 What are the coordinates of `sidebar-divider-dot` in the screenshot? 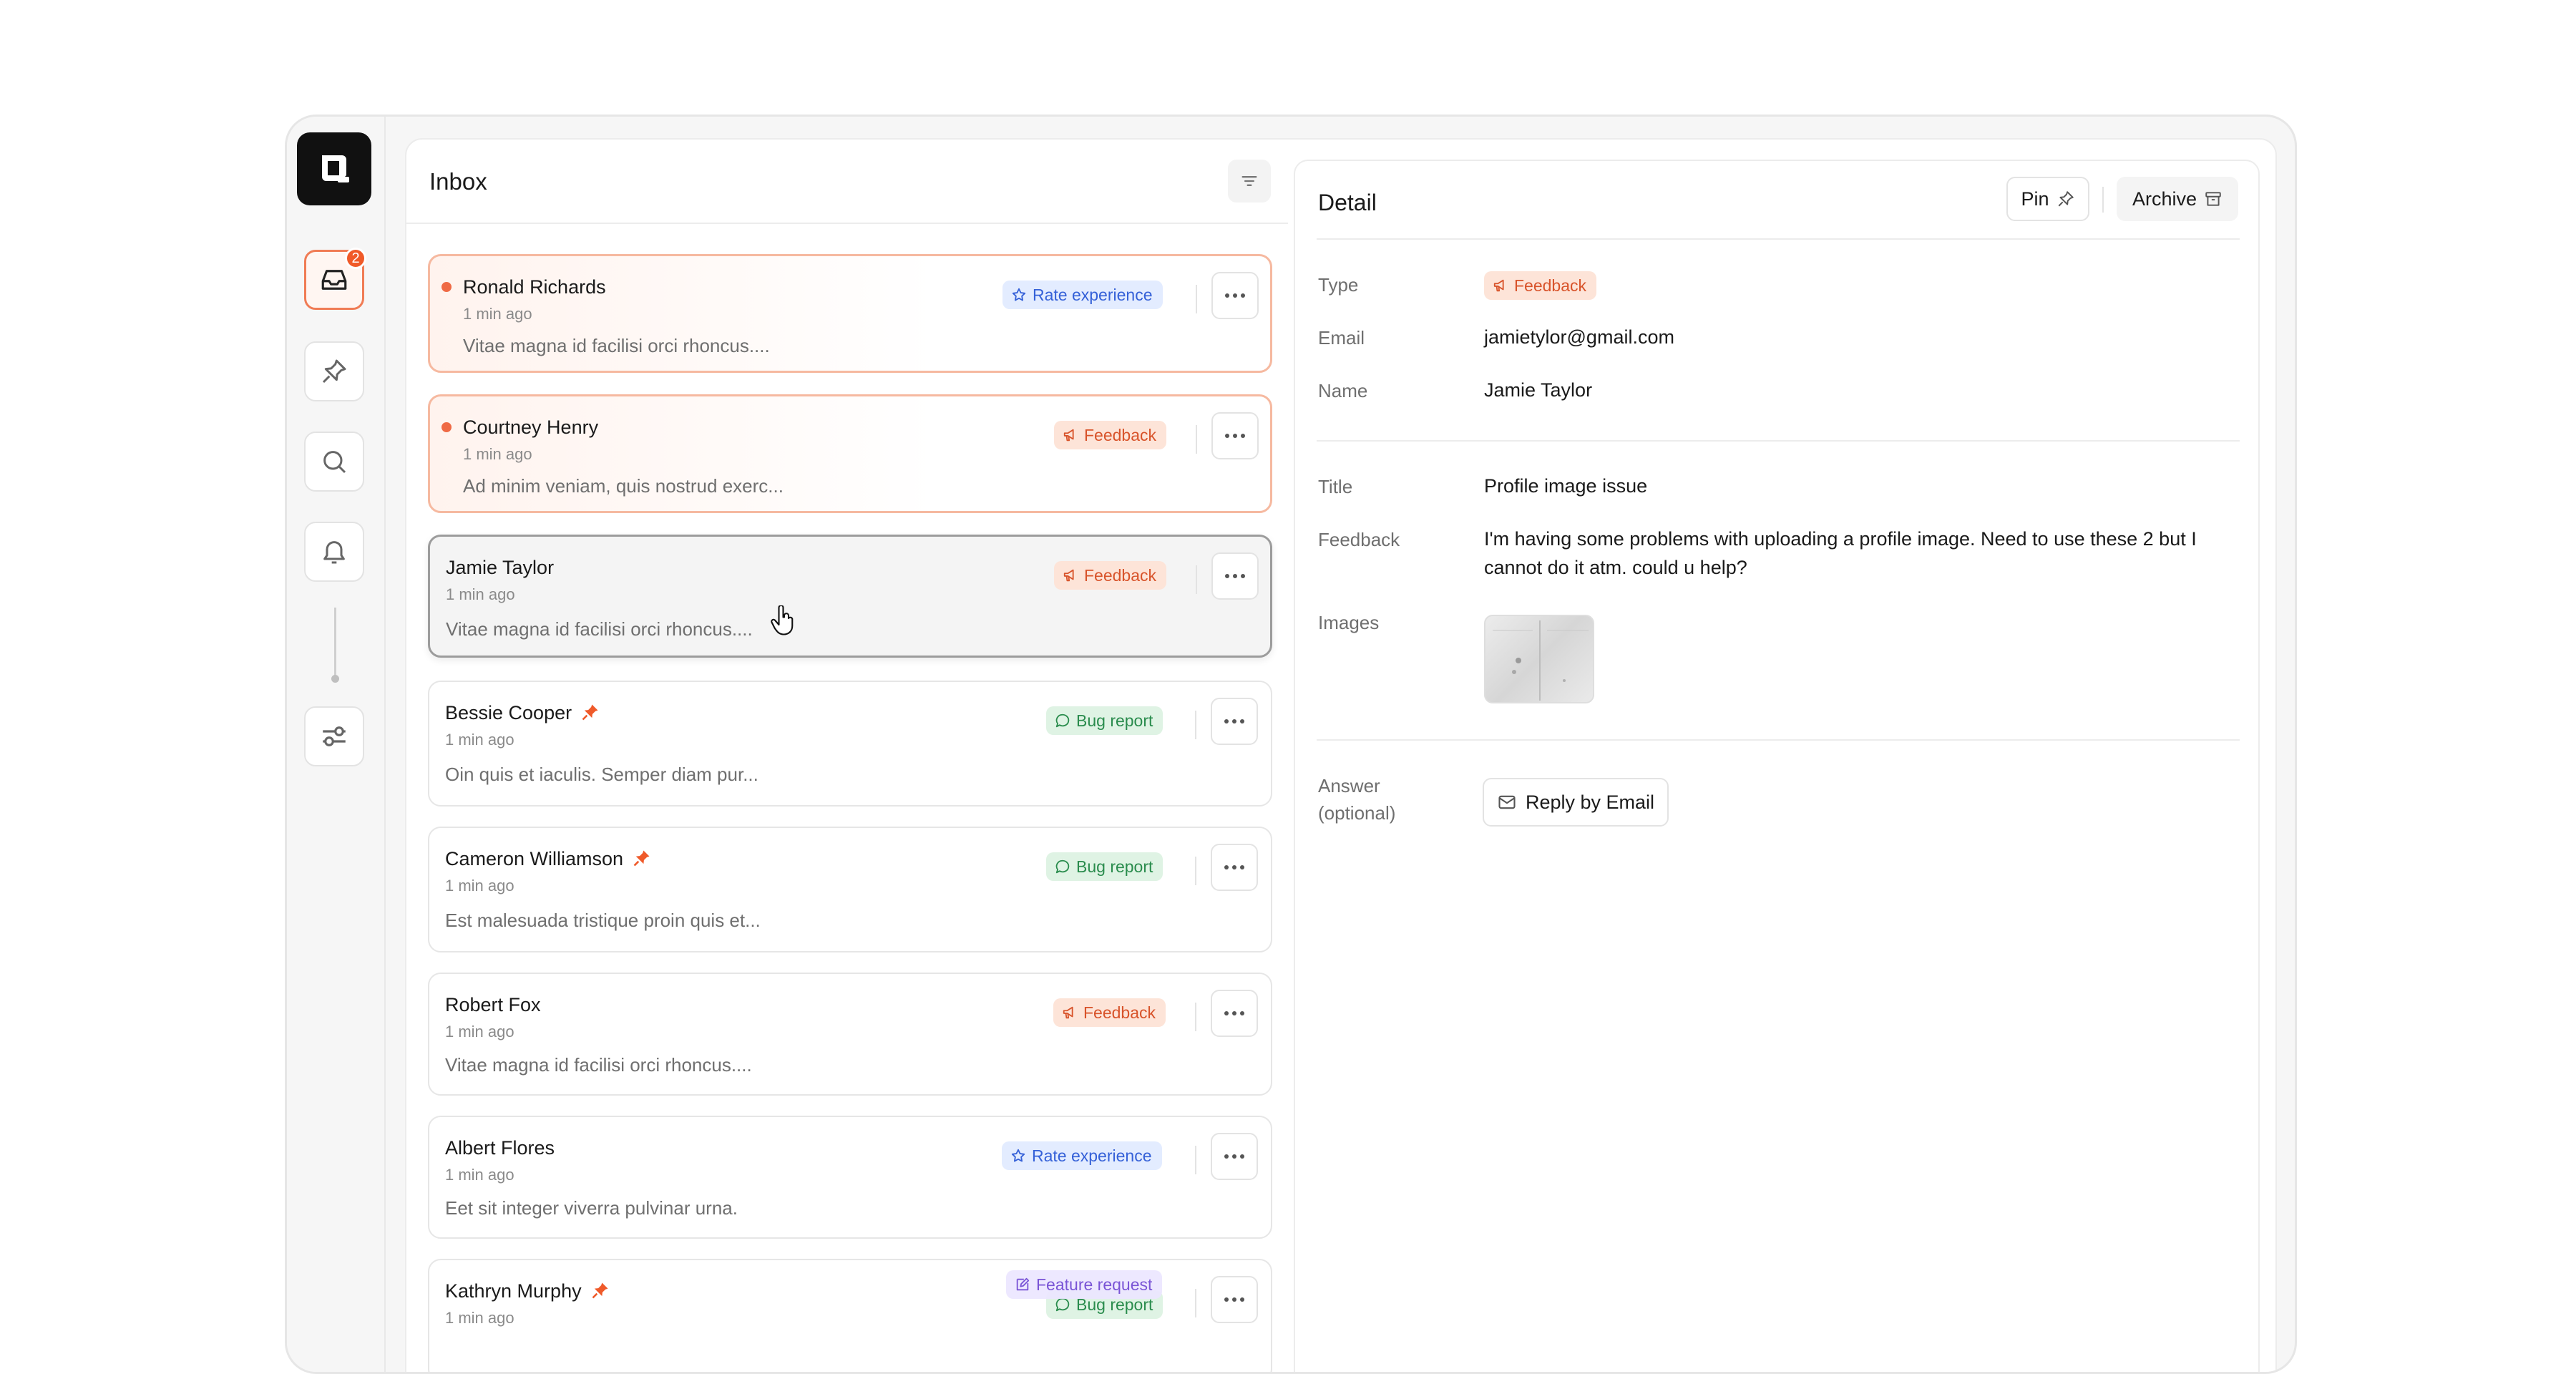 It's located at (335, 679).